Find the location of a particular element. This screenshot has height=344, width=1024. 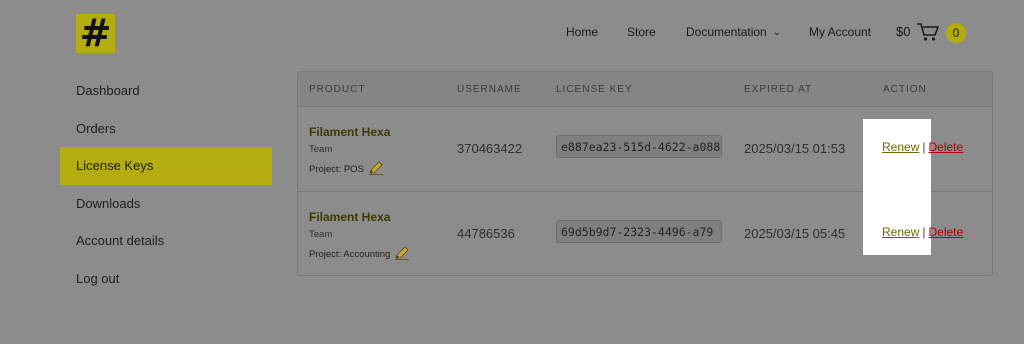

sidebar-item-account-details: Account details is located at coordinates (166, 241).